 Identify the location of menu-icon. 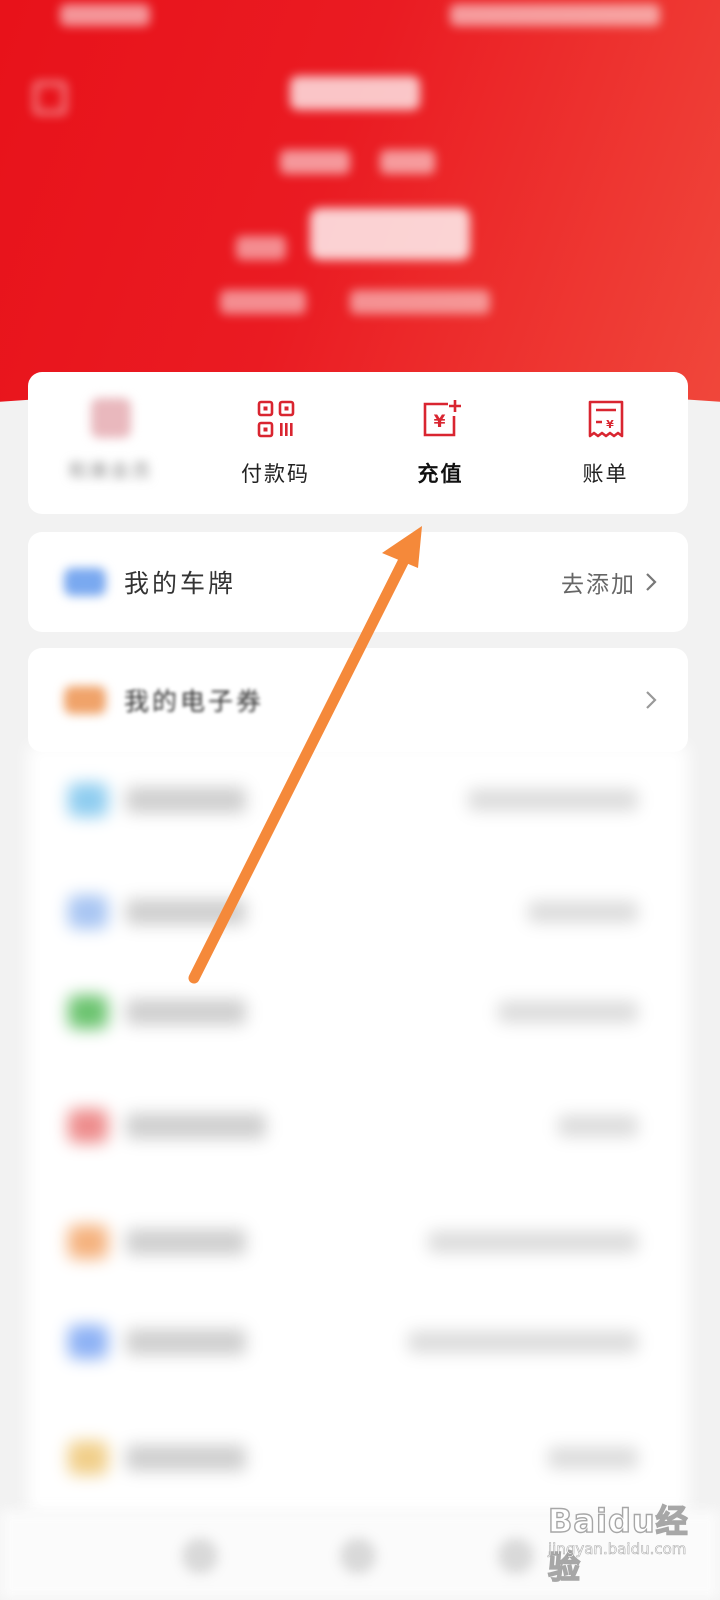
(50, 98).